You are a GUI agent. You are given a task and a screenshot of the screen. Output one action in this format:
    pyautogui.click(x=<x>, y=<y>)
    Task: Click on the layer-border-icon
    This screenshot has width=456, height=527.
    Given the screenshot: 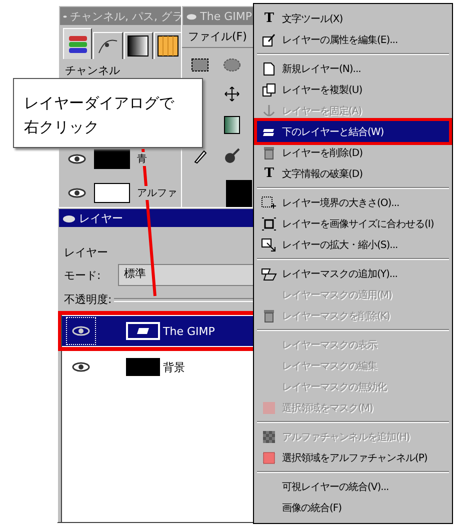 What is the action you would take?
    pyautogui.click(x=269, y=203)
    